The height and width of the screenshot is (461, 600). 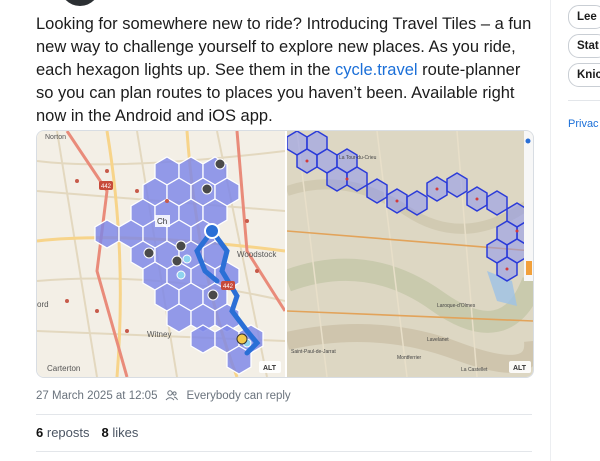 I want to click on map-label-town-left: Saint-Paul-de-Jarrat, so click(x=313, y=352).